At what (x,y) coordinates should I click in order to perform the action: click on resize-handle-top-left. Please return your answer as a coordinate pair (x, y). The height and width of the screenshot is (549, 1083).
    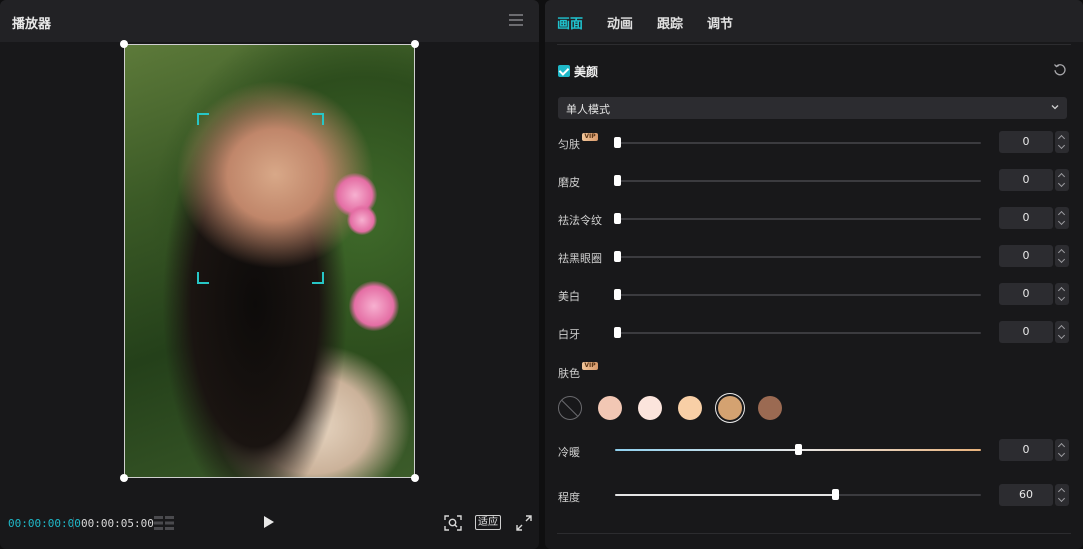
    Looking at the image, I should click on (124, 44).